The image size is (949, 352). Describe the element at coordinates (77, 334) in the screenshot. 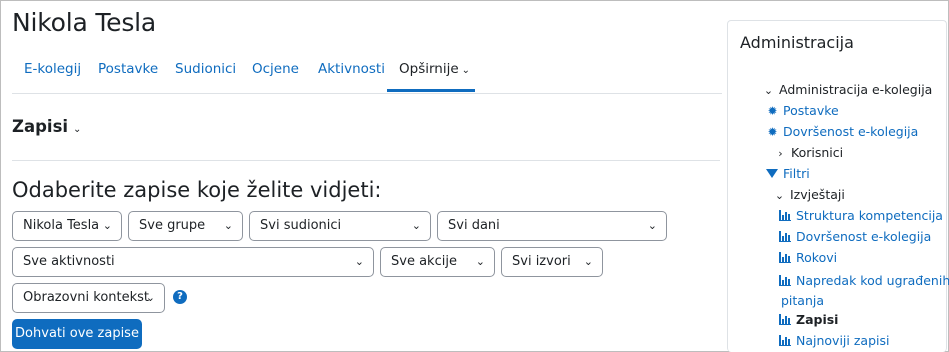

I see `get-logs-button: Dohvati ove zapise` at that location.